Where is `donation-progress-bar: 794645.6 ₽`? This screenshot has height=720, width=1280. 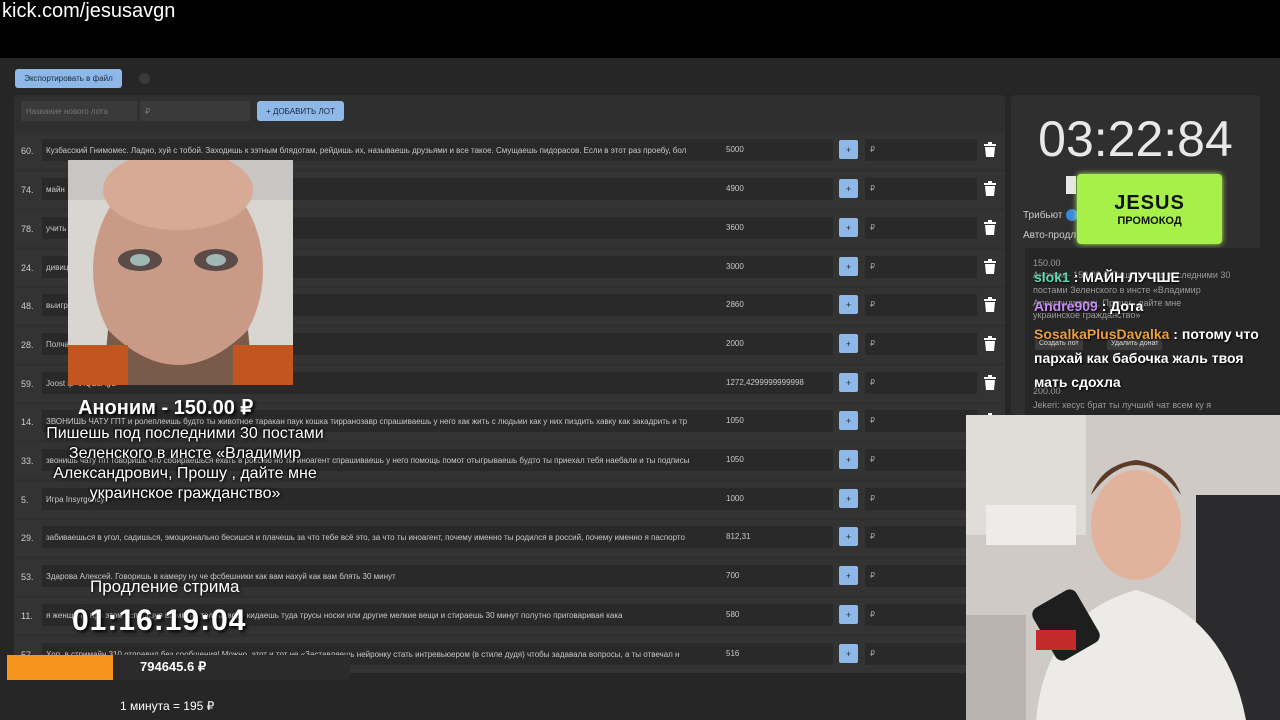 donation-progress-bar: 794645.6 ₽ is located at coordinates (178, 667).